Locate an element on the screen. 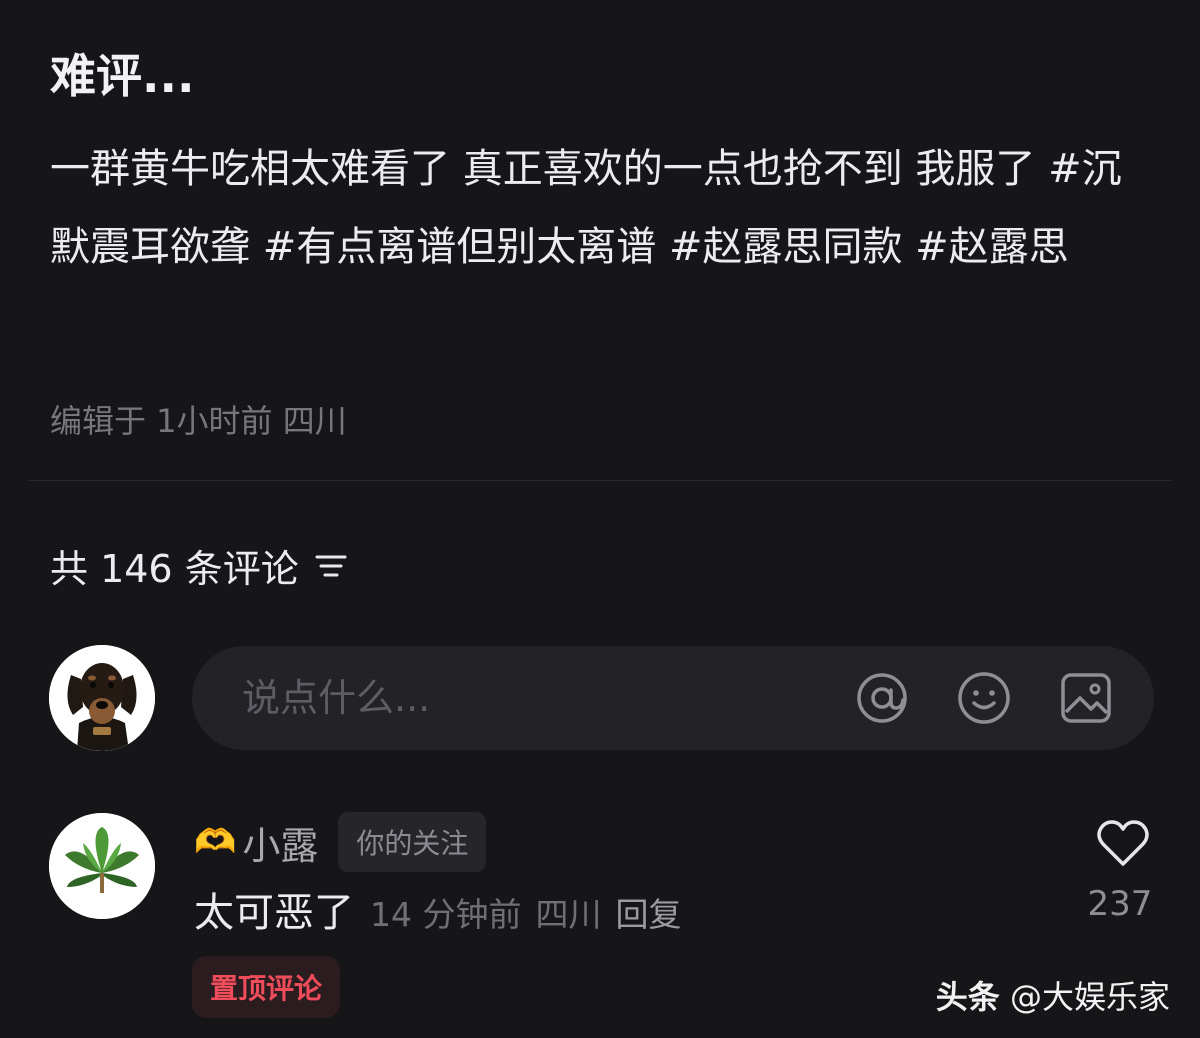 This screenshot has width=1200, height=1038. commenter-info: 🫶 小露 你的关注 is located at coordinates (340, 842).